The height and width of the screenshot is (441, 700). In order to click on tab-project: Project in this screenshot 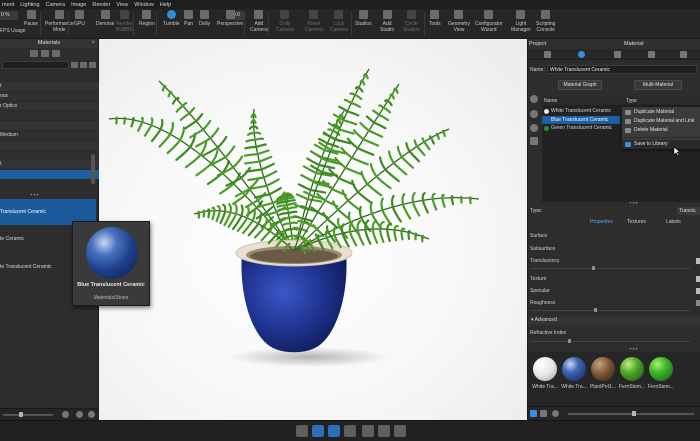, I will do `click(537, 44)`.